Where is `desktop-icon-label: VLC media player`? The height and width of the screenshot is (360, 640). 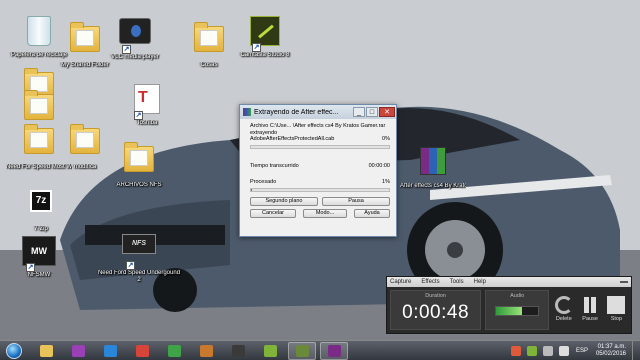
desktop-icon-label: VLC media player is located at coordinates (135, 57).